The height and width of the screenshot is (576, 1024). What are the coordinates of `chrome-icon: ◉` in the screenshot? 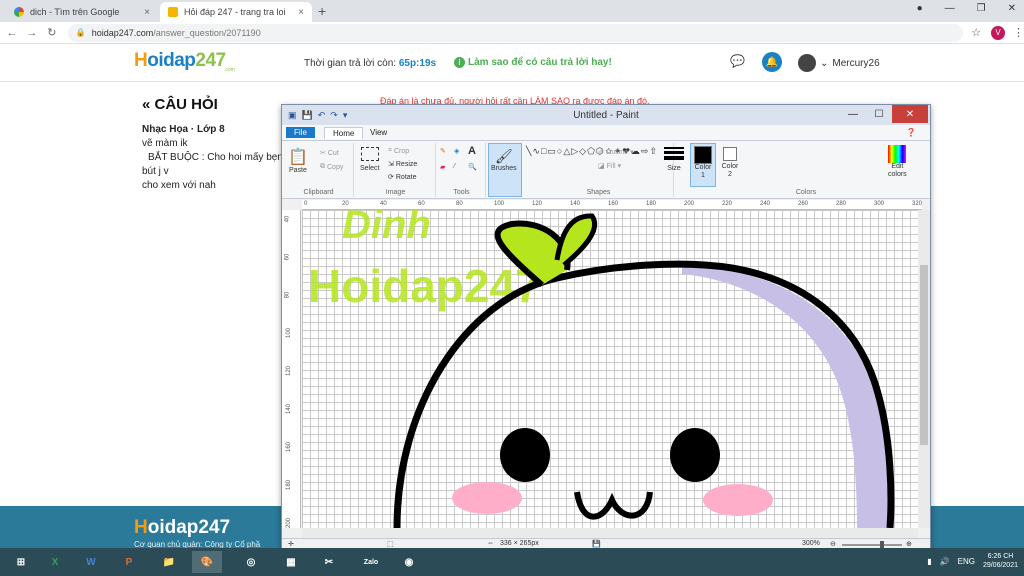 It's located at (409, 562).